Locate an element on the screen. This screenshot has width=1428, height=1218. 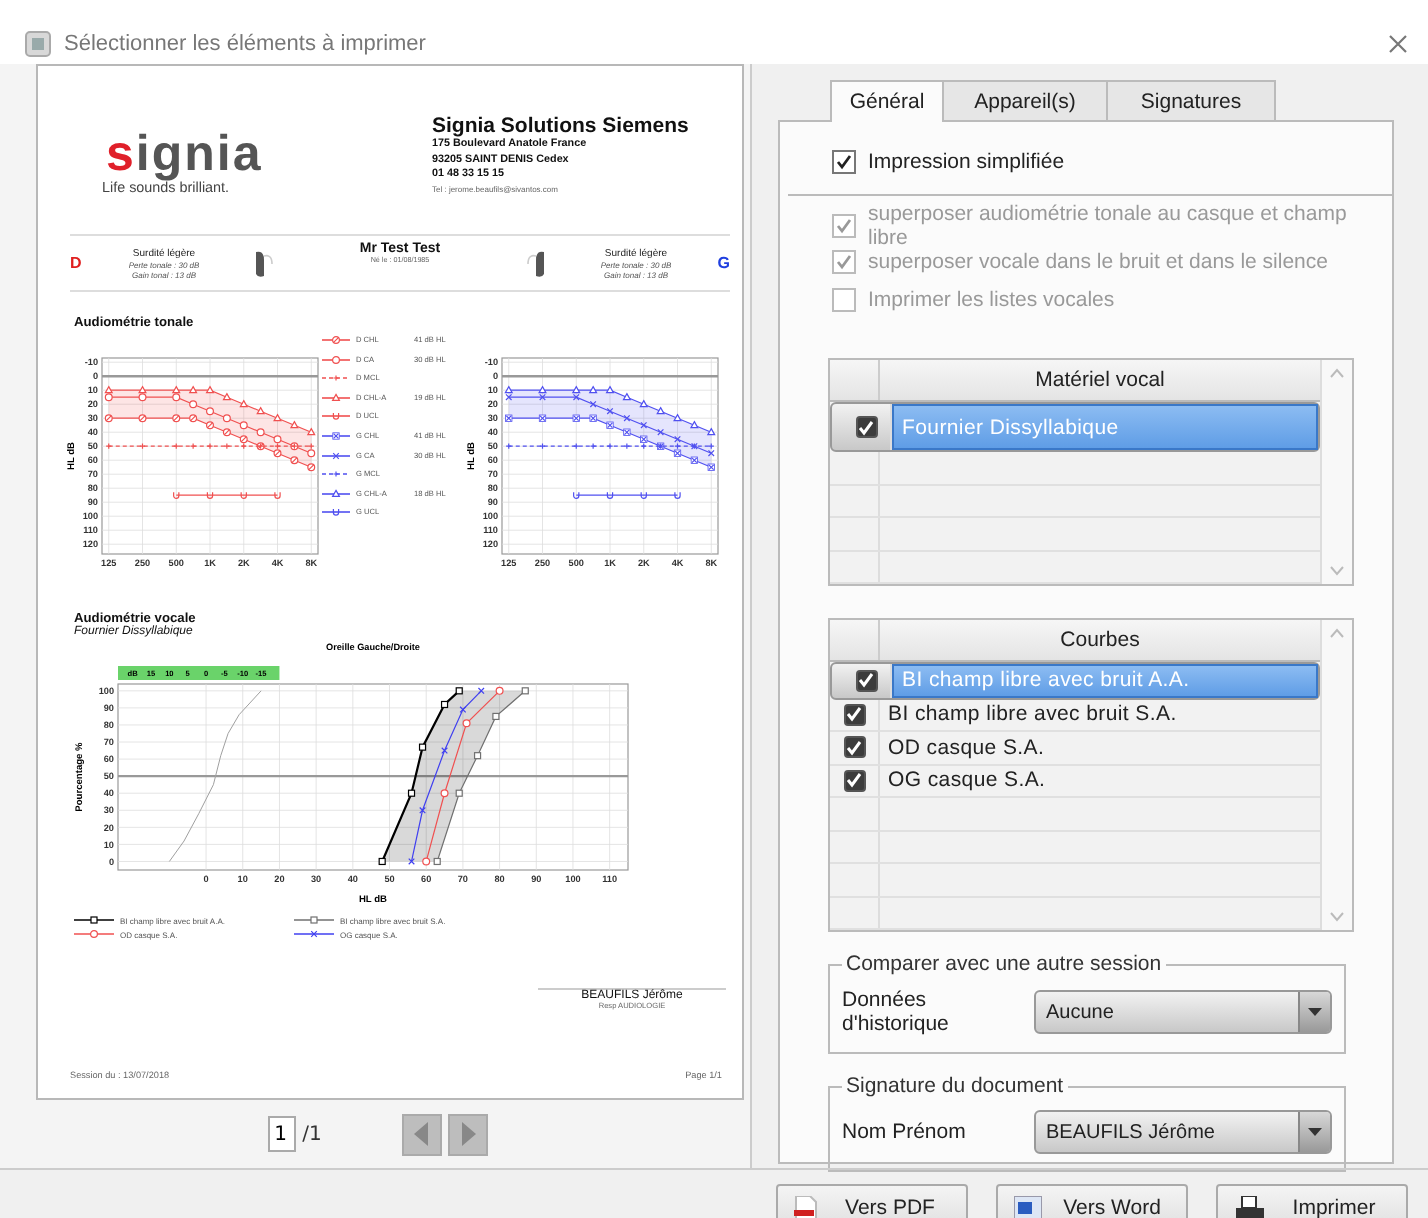
window-title: Sélectionner les éléments à imprimer is located at coordinates (246, 43).